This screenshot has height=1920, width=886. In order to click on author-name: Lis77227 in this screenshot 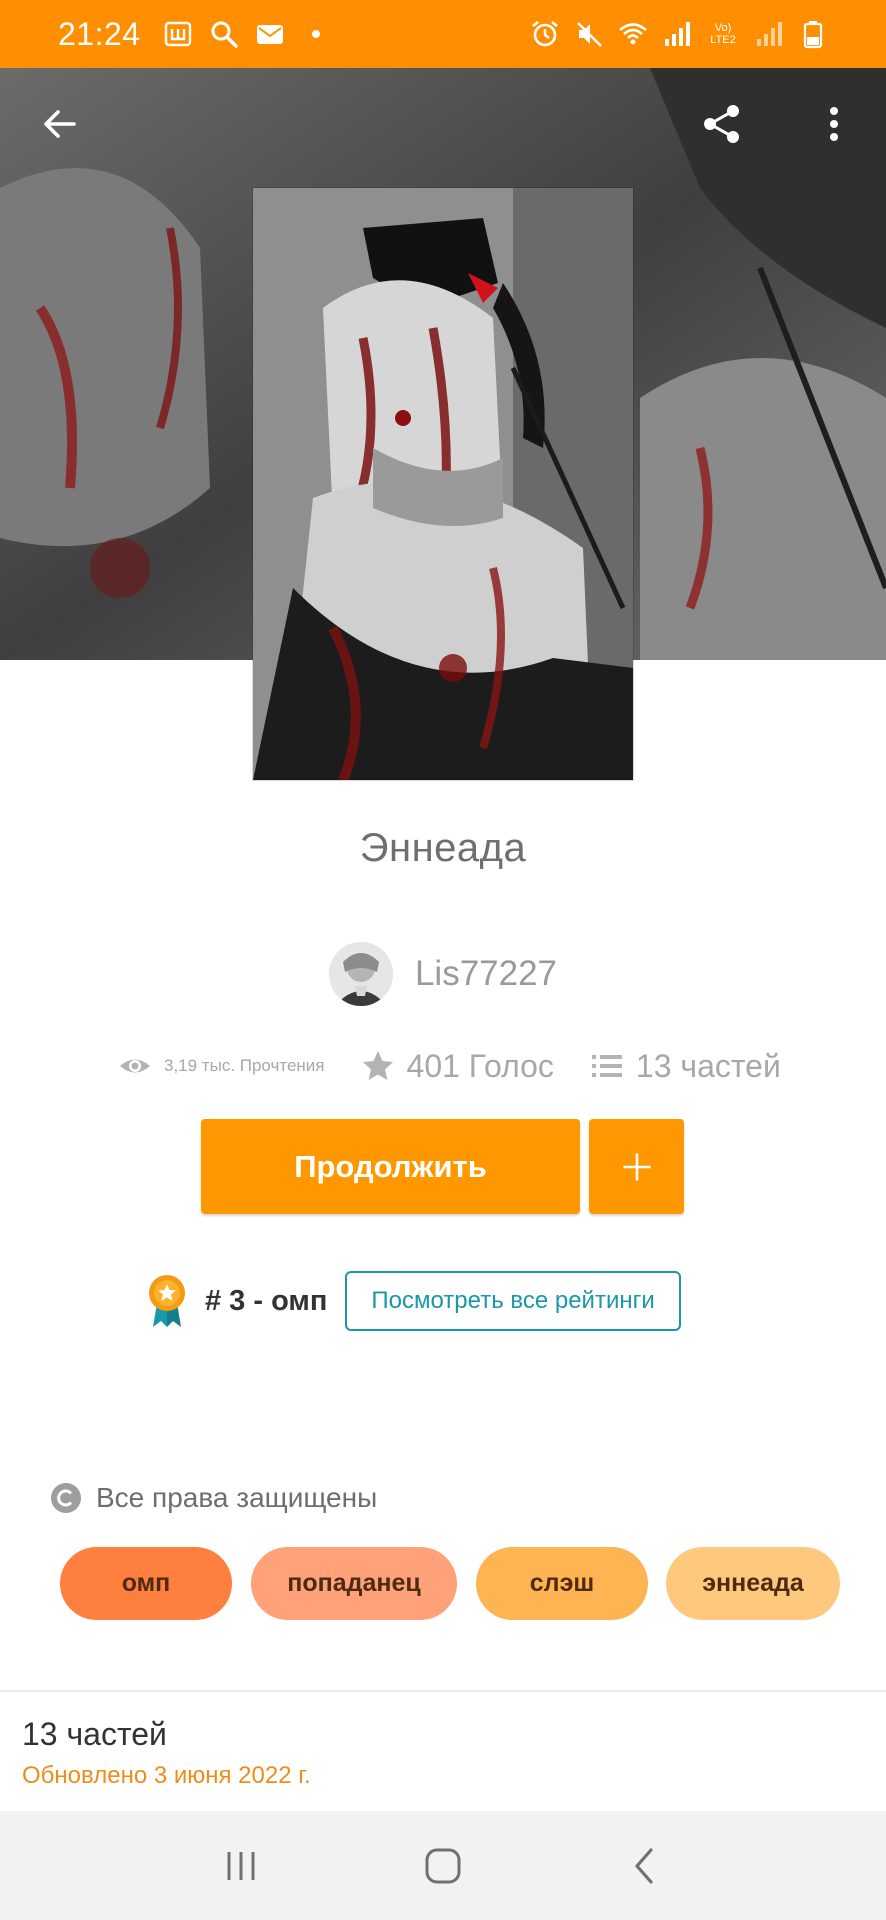, I will do `click(486, 974)`.